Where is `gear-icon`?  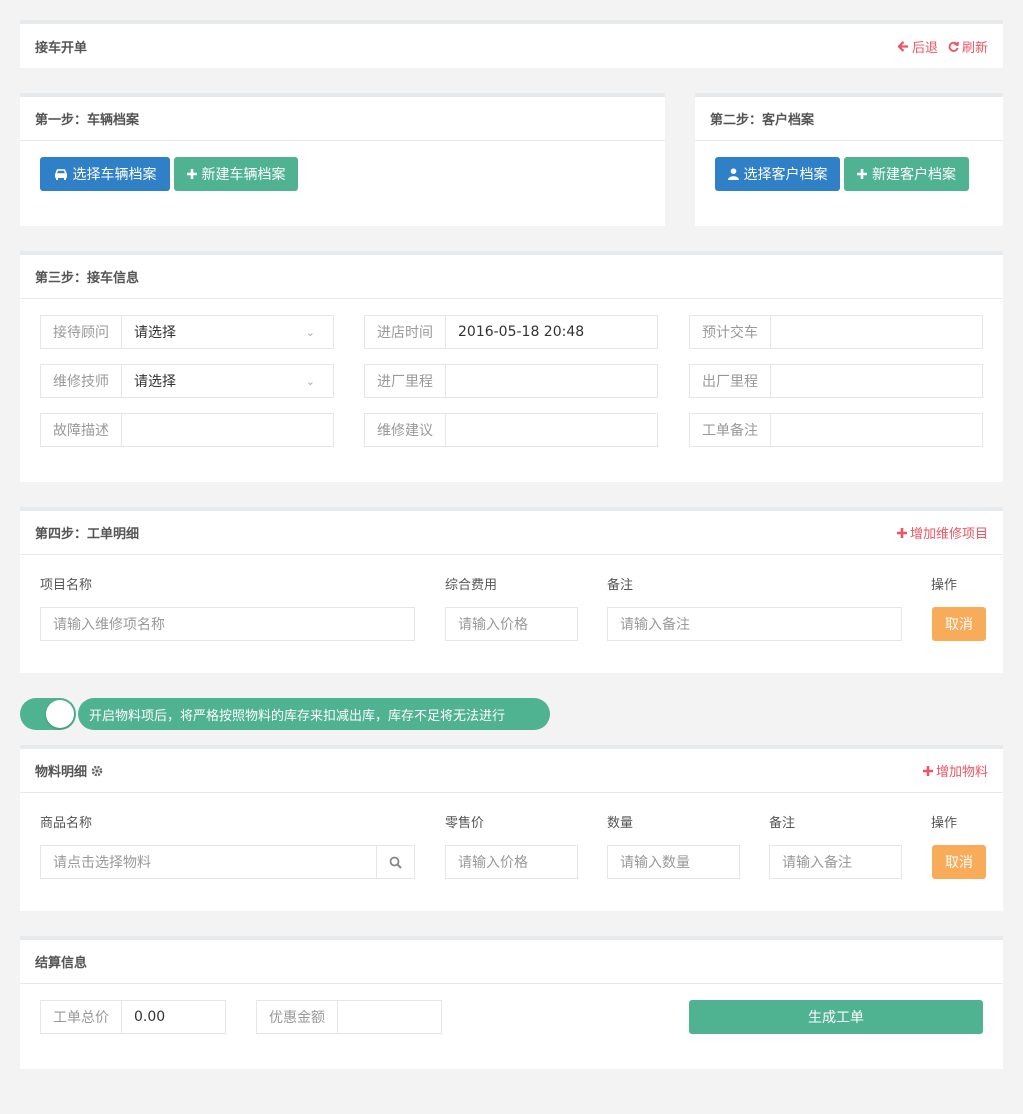 gear-icon is located at coordinates (97, 771).